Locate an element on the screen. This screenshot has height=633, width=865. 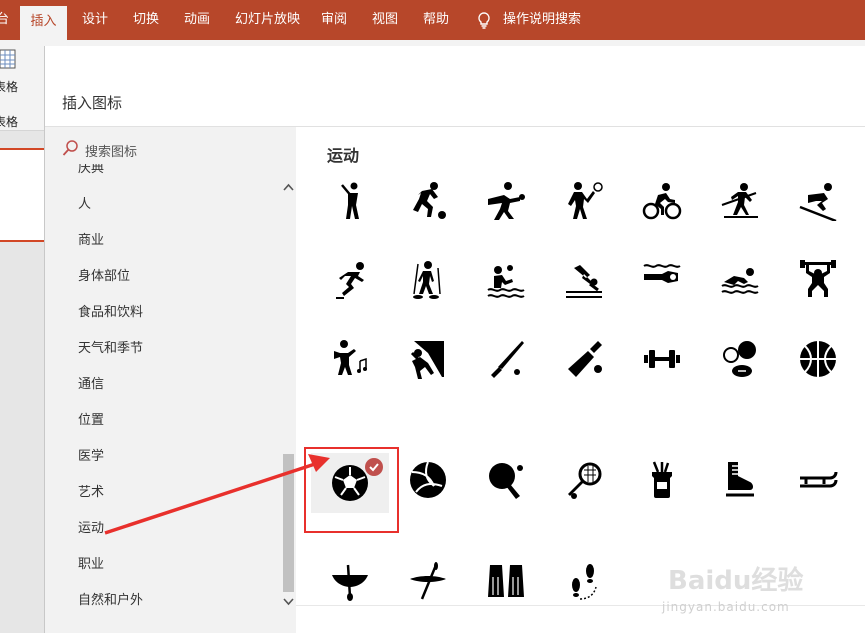
tell-me-search: 操作说明搜索 is located at coordinates (542, 20).